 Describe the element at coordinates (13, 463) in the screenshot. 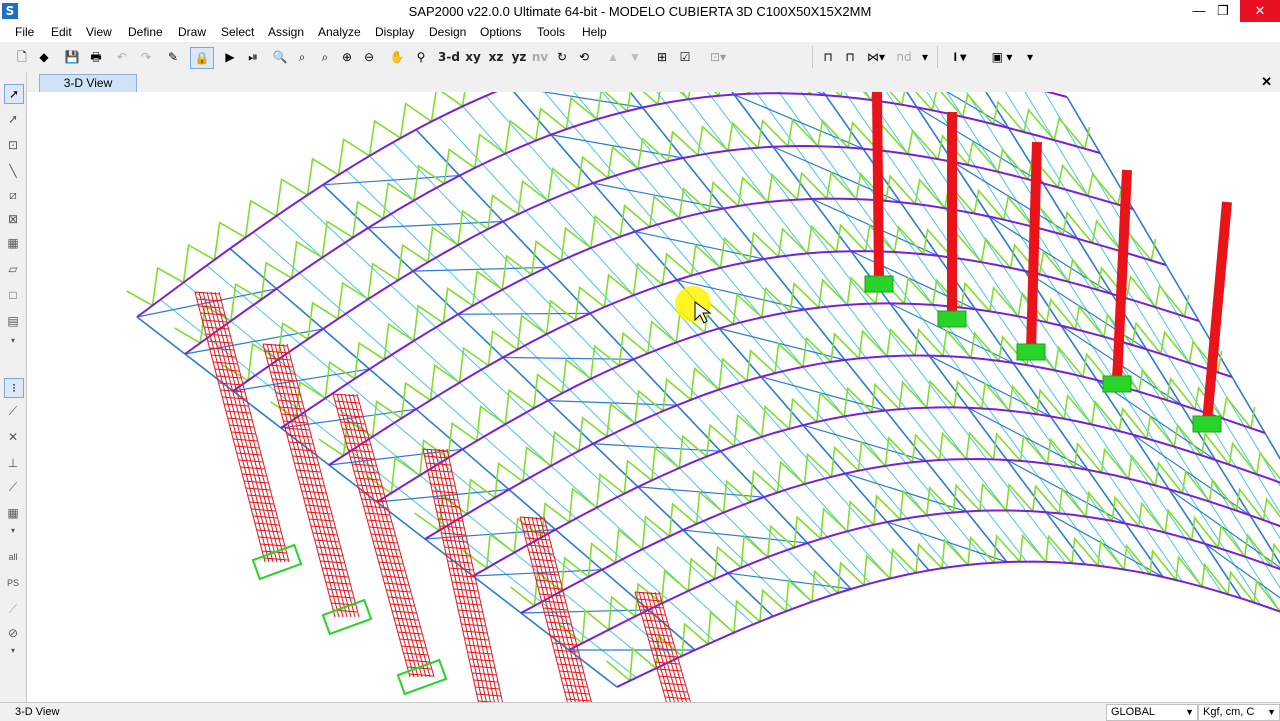

I see `snap-perpendicular-icon: ⊥` at that location.